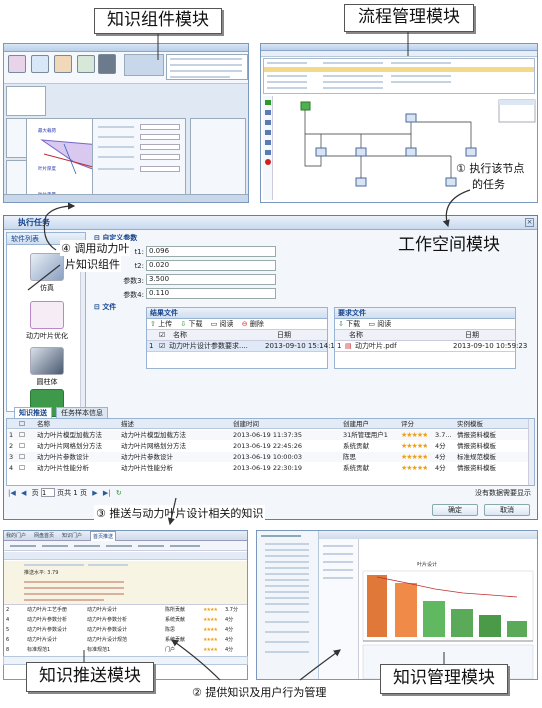 Image resolution: width=542 pixels, height=708 pixels. Describe the element at coordinates (59, 226) in the screenshot. I see `step4-arrow` at that location.